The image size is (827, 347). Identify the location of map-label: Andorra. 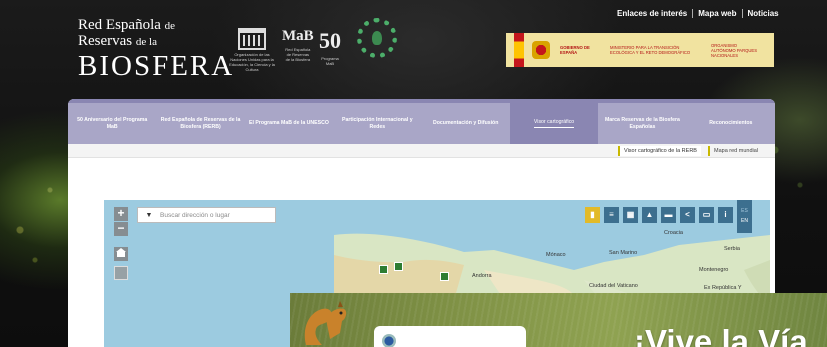
(482, 276).